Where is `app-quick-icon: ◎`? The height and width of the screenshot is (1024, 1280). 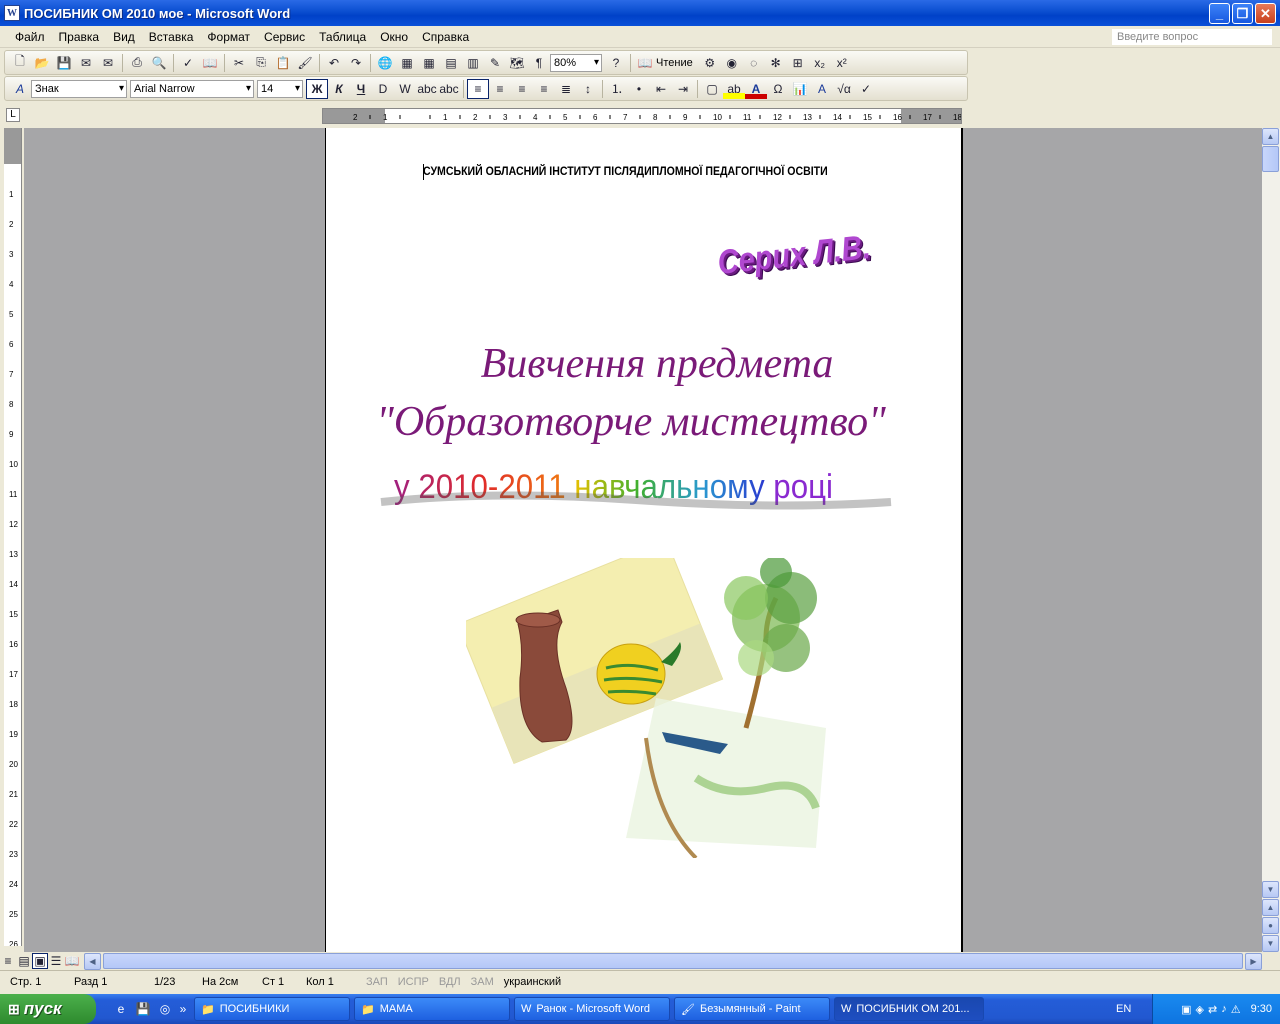
app-quick-icon: ◎ is located at coordinates (165, 1009).